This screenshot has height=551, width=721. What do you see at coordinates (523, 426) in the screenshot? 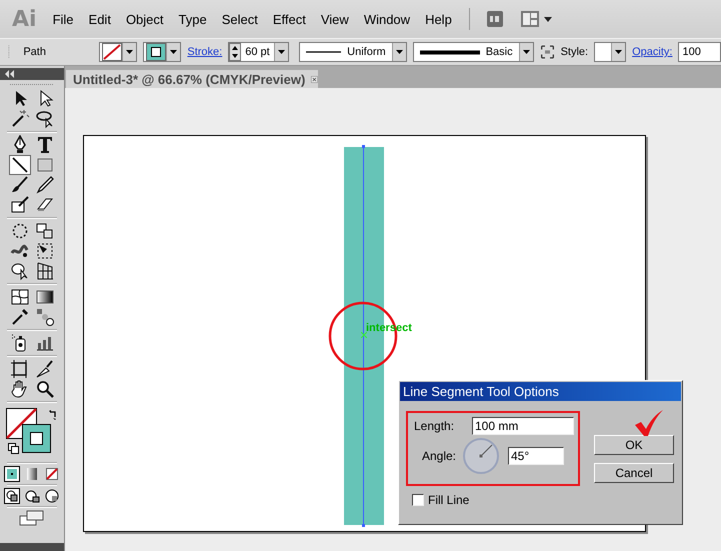
I see `length-field: 100 mm` at bounding box center [523, 426].